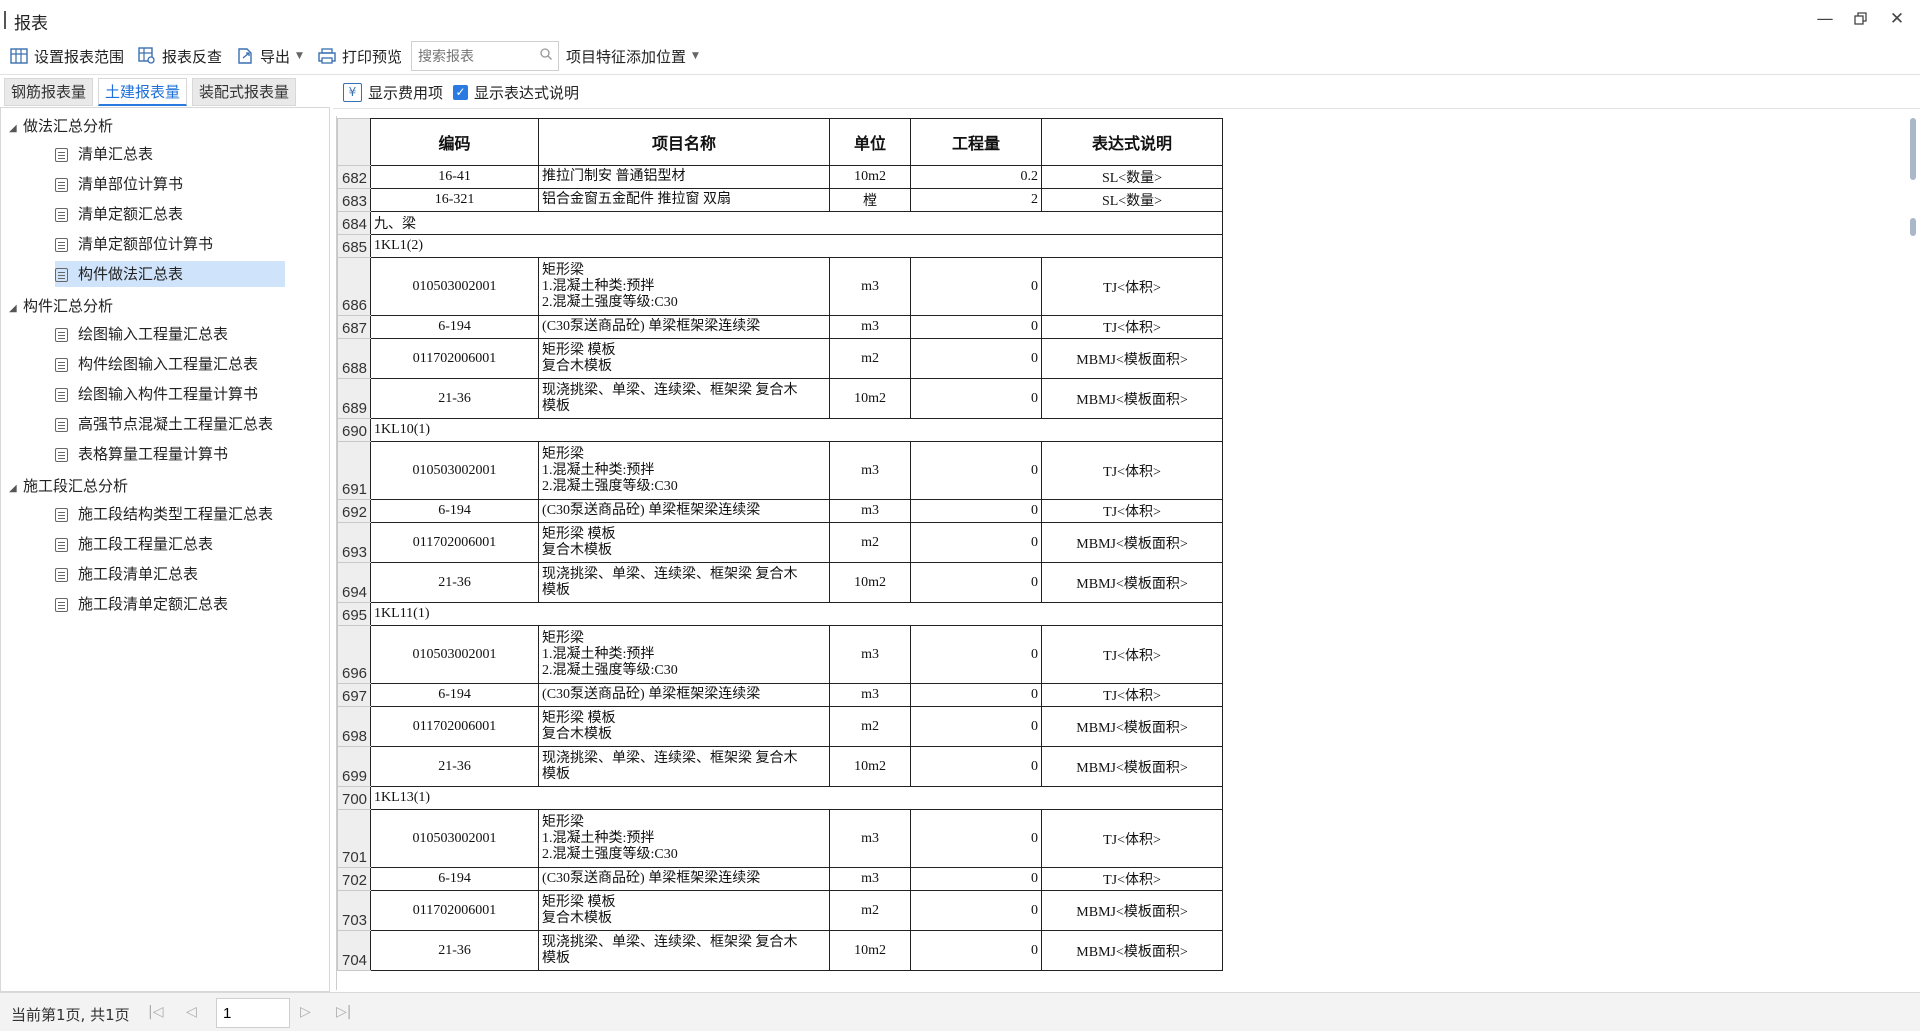 This screenshot has height=1031, width=1920. Describe the element at coordinates (167, 424) in the screenshot. I see `tree-item-high-strength-node: 高强节点混凝土工程量汇总表` at that location.